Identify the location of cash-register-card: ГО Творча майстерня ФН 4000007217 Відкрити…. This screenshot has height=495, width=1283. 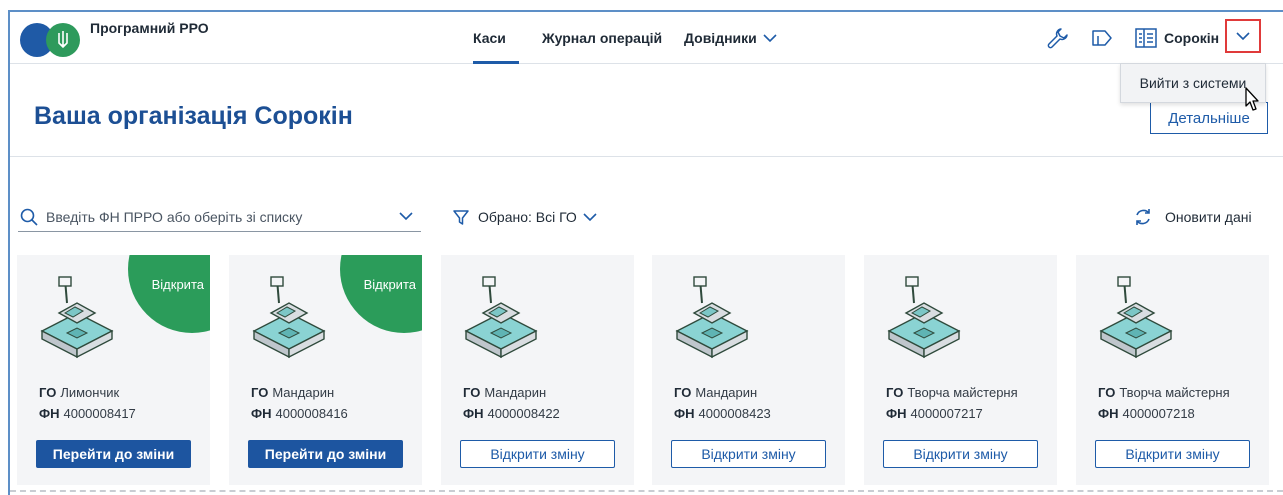
(960, 370).